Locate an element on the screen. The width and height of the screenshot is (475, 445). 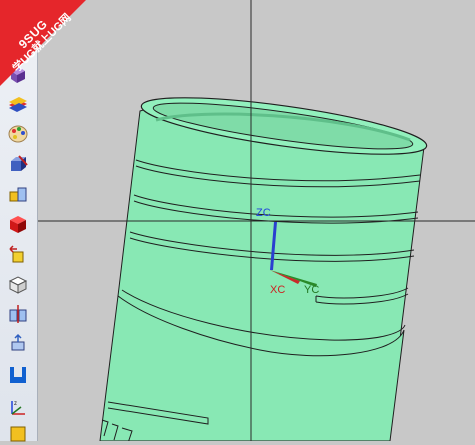
yc-axis-label: YC is located at coordinates (312, 290).